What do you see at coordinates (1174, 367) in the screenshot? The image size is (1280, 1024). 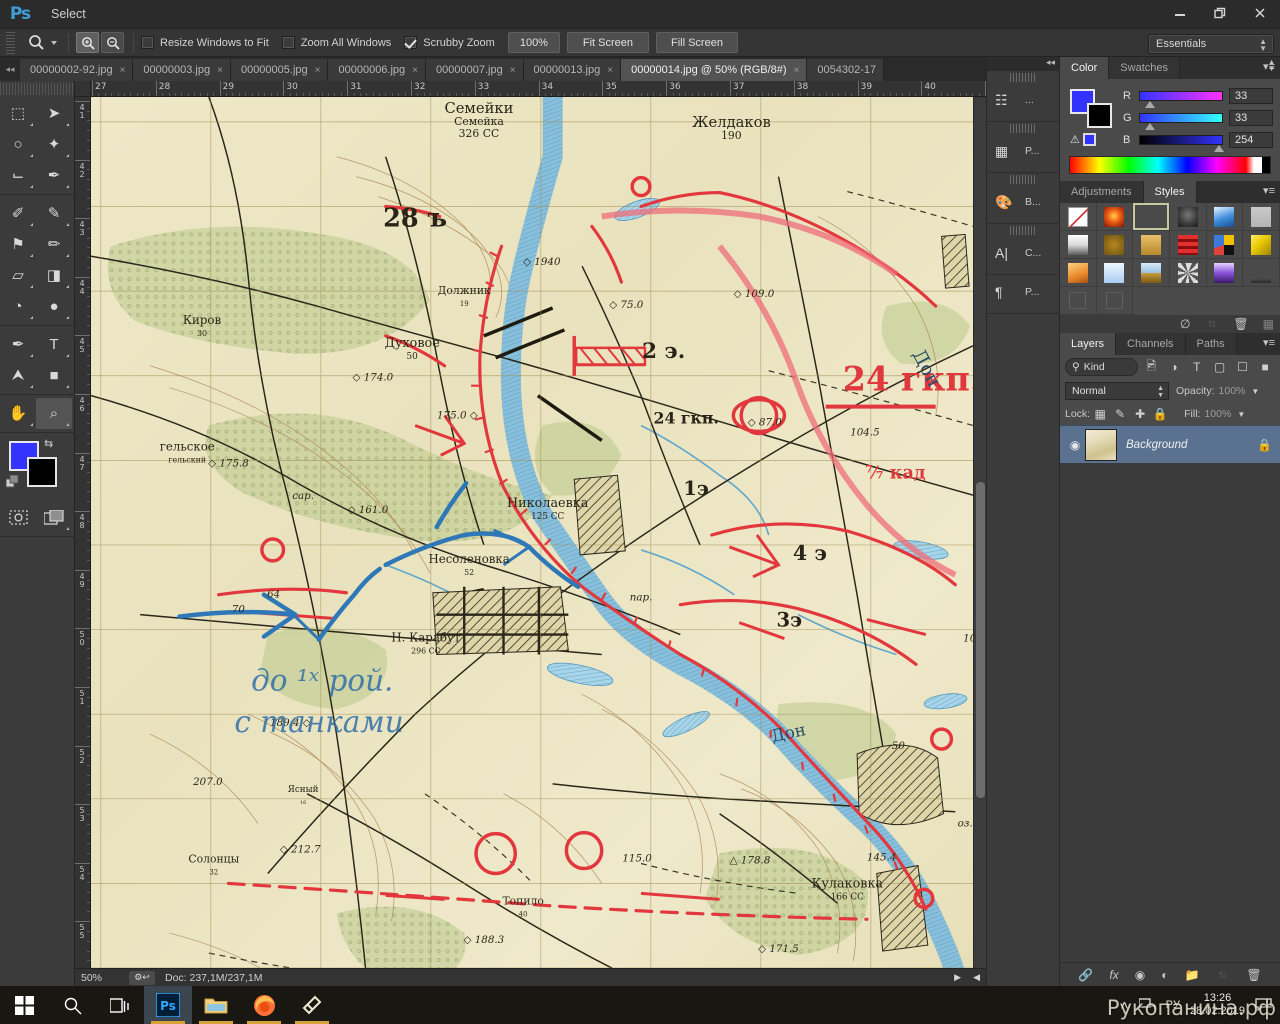 I see `filter-adjustment-icon: ◑` at bounding box center [1174, 367].